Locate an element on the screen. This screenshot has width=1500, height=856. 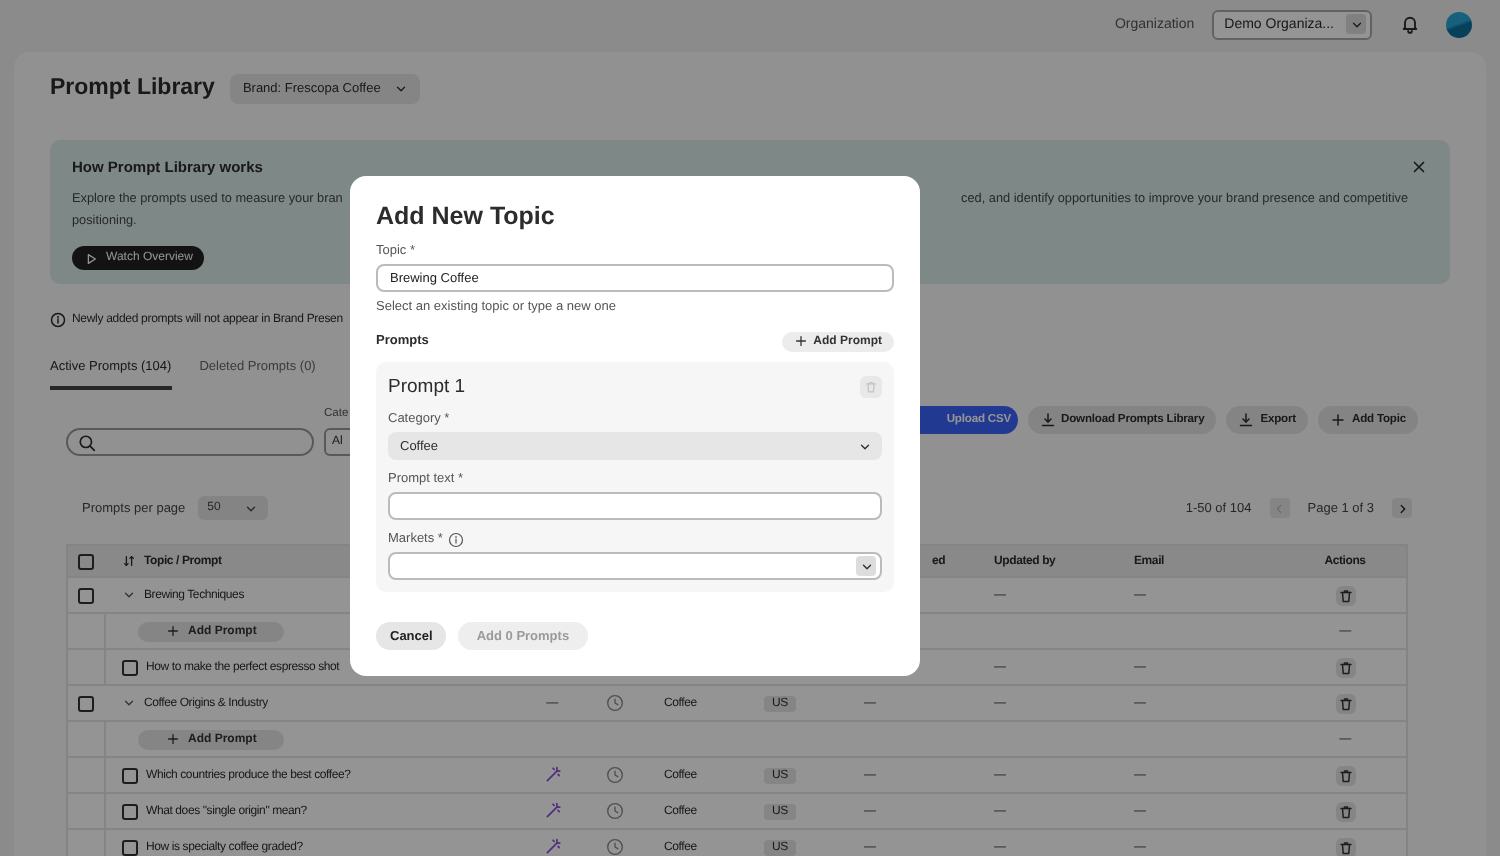
search-field is located at coordinates (190, 442).